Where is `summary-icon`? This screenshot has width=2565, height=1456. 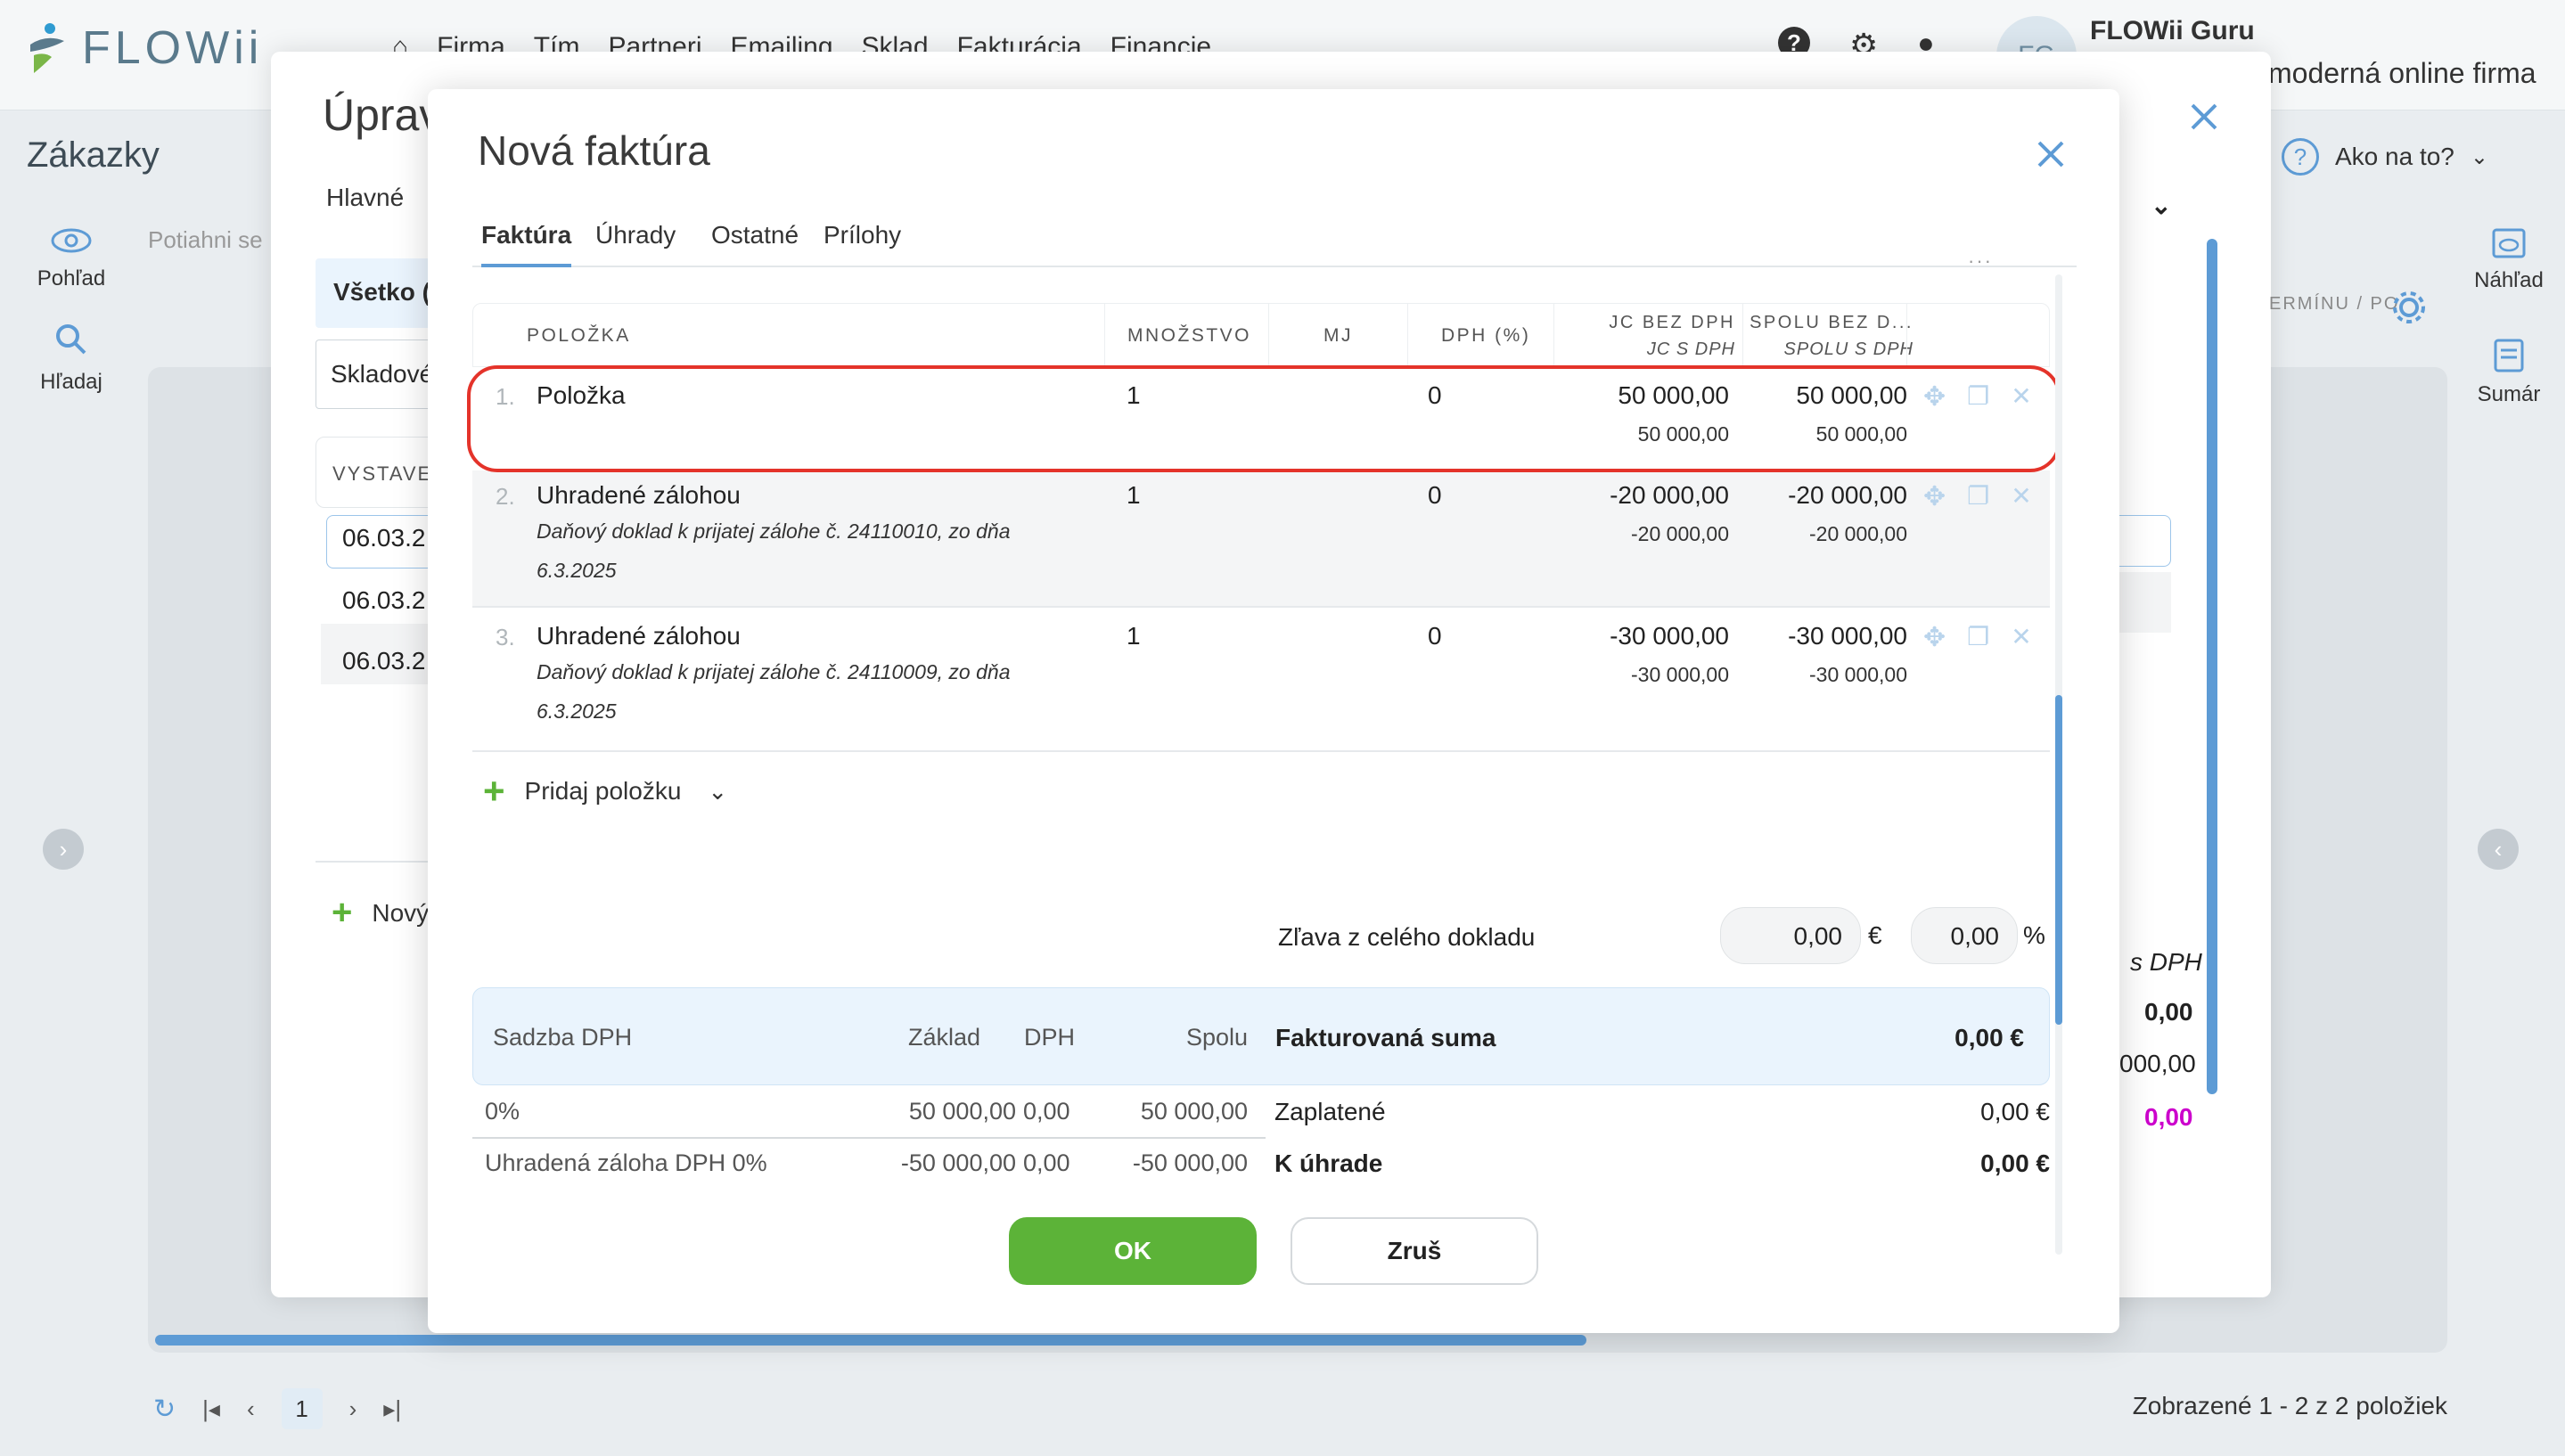
summary-icon is located at coordinates (2509, 355).